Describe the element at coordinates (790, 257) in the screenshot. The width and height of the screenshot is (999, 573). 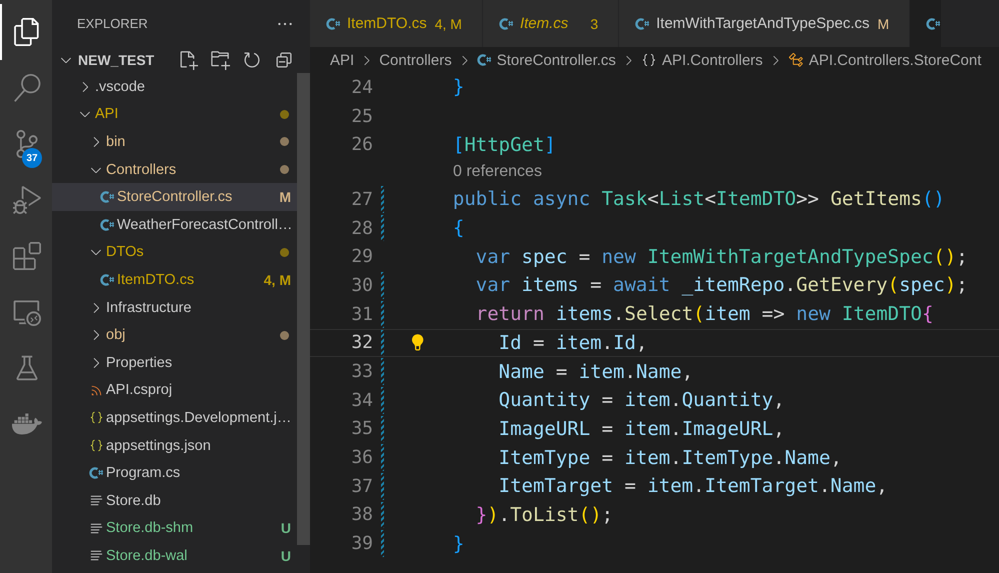
I see `type-name: ItemWithTargetAndTypeSpec` at that location.